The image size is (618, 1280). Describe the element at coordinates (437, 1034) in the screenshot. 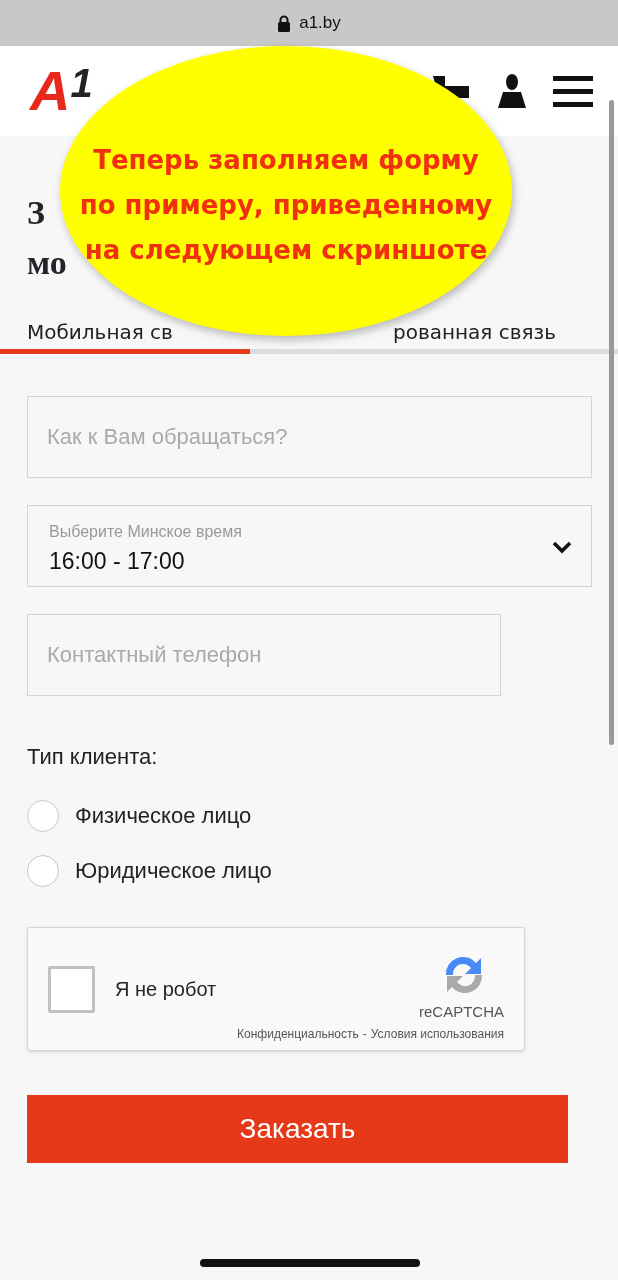

I see `terms-link: Условия использования` at that location.